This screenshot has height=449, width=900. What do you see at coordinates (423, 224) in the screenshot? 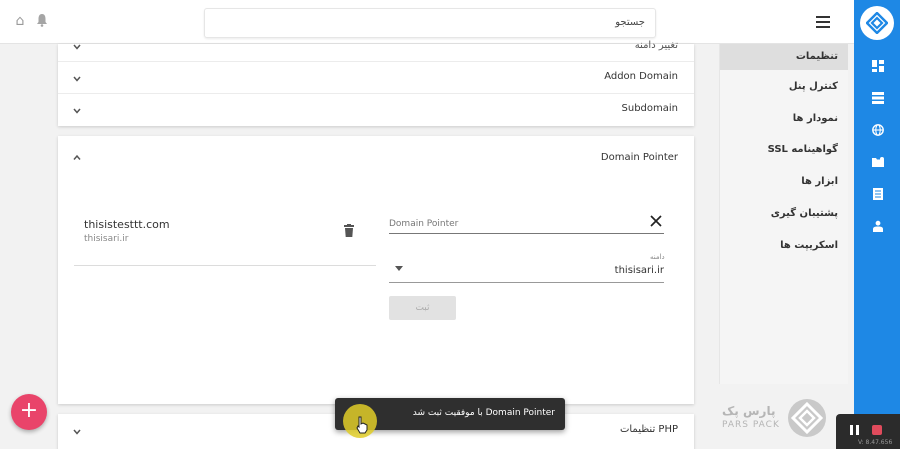
I see `domain-pointer-input-placeholder: Domain Pointer` at bounding box center [423, 224].